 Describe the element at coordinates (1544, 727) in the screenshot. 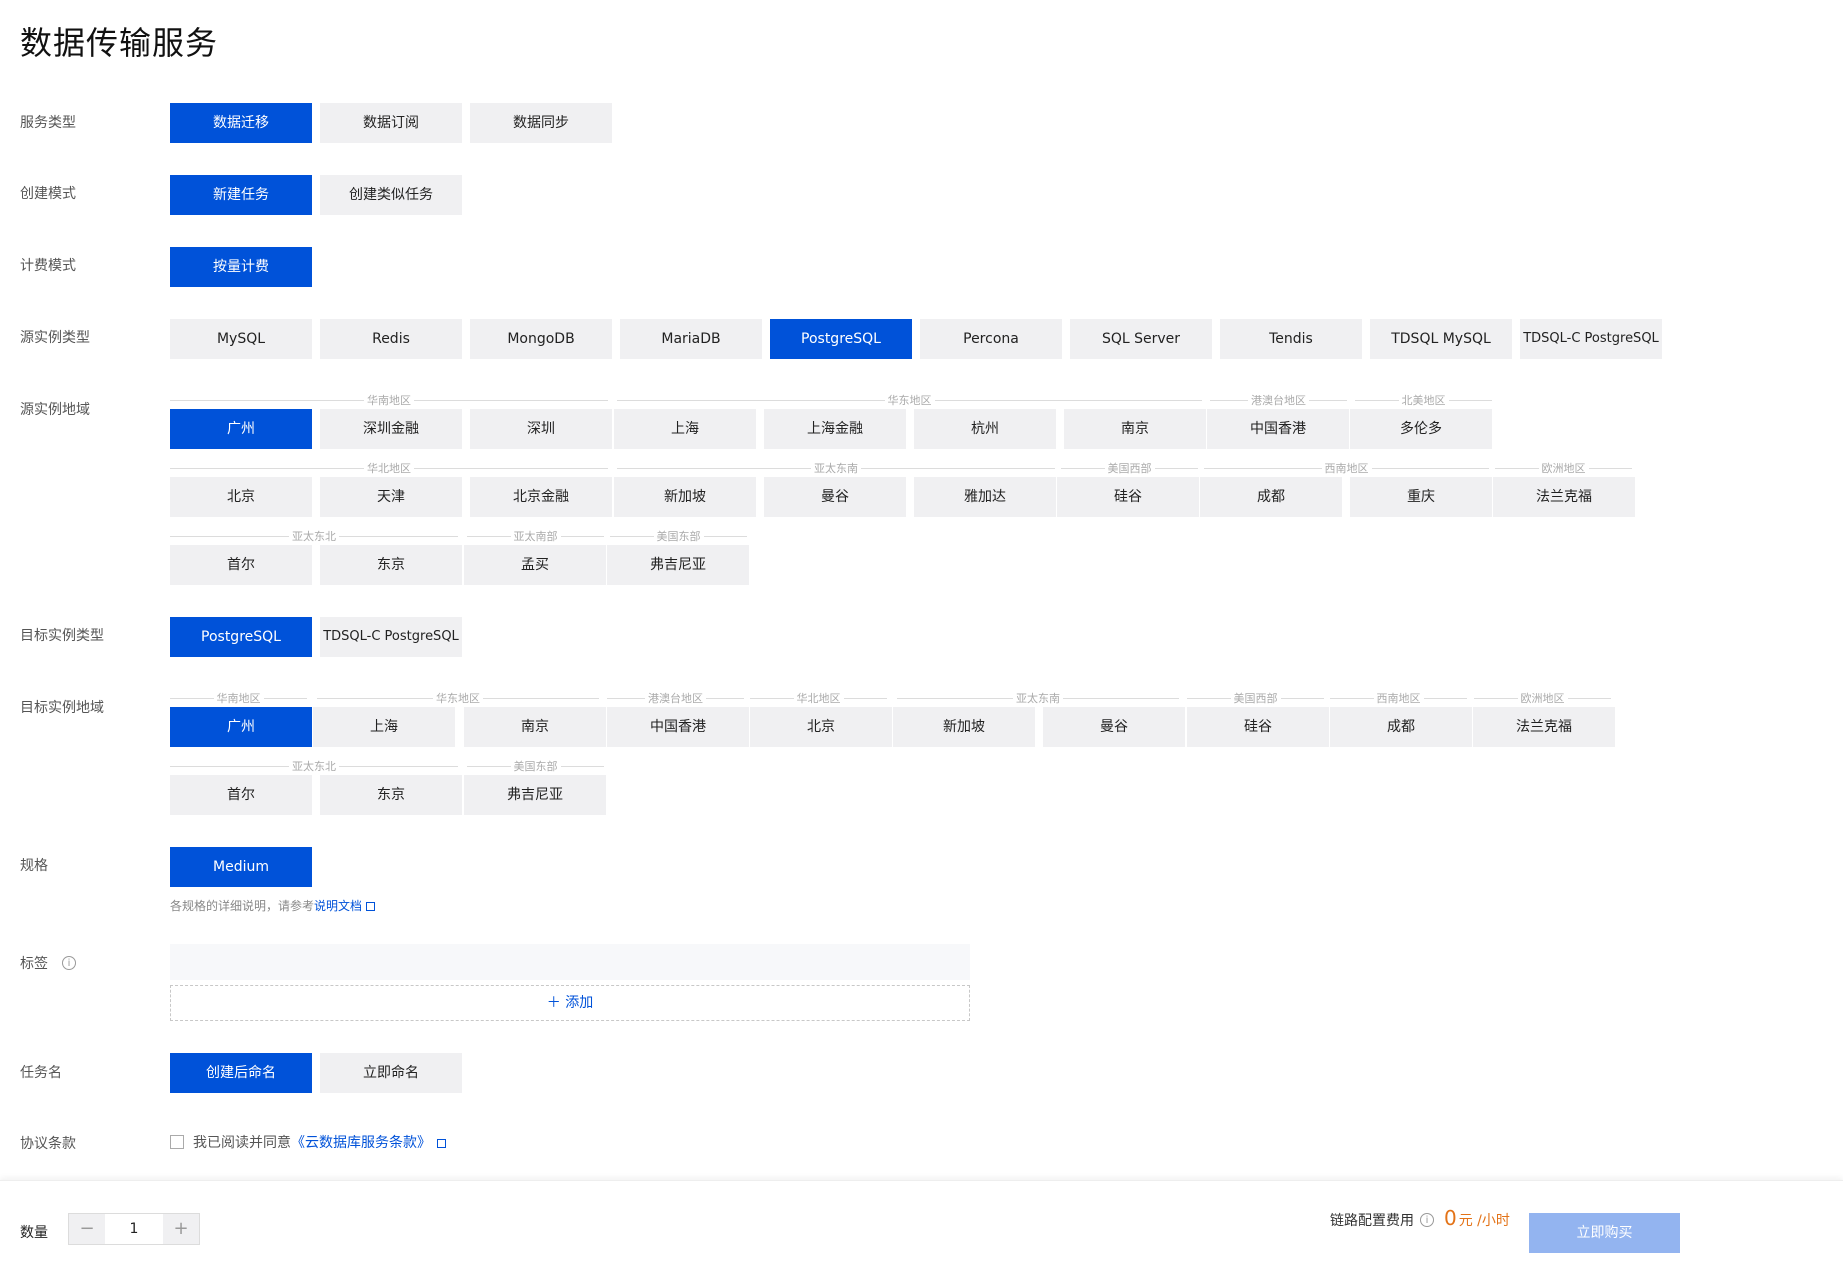

I see `dst-region-option: 法兰克福` at that location.